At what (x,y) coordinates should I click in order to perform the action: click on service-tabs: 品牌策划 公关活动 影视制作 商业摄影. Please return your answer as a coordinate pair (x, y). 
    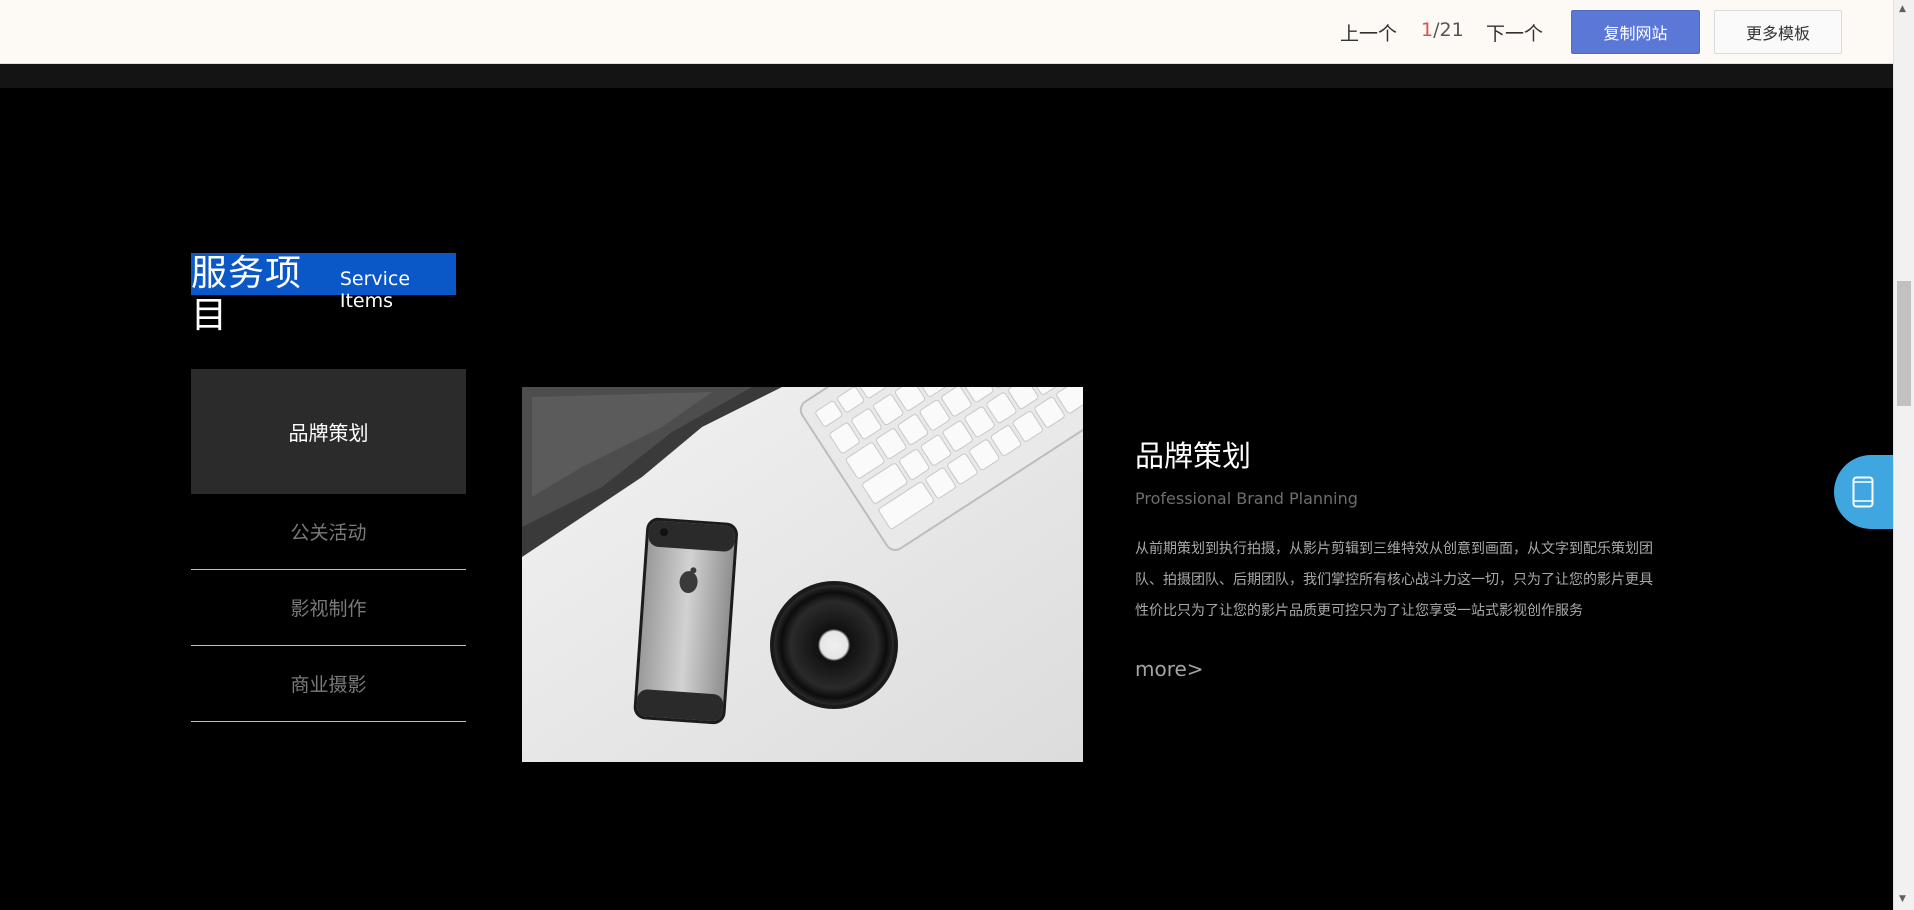
    Looking at the image, I should click on (328, 545).